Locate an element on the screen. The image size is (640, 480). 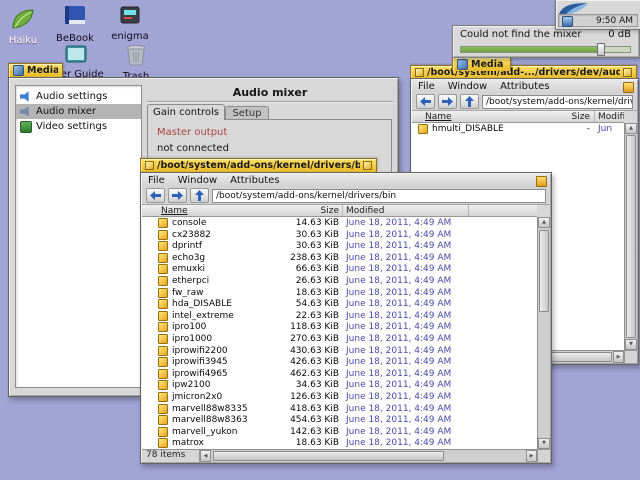
media-window-tab: Media is located at coordinates (35, 70).